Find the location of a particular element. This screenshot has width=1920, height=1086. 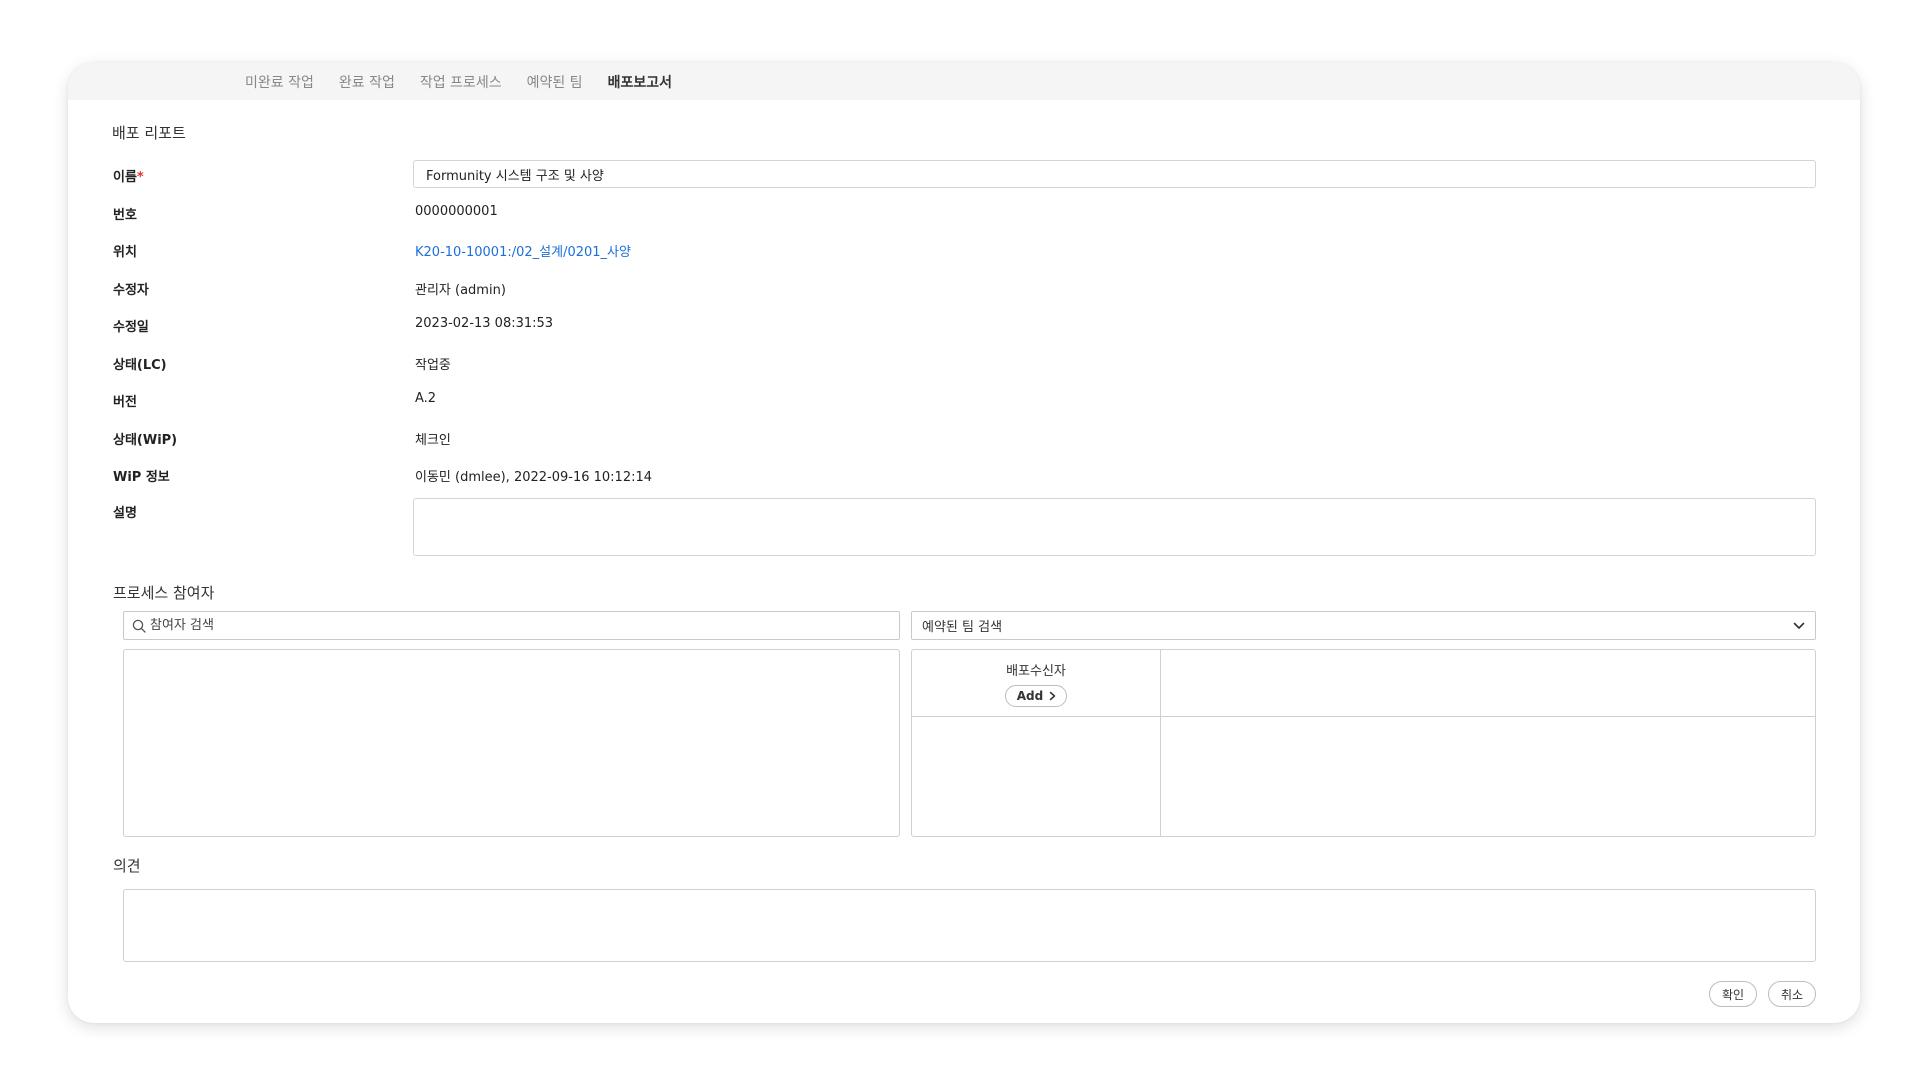

number-value: 0000000001 is located at coordinates (456, 211).